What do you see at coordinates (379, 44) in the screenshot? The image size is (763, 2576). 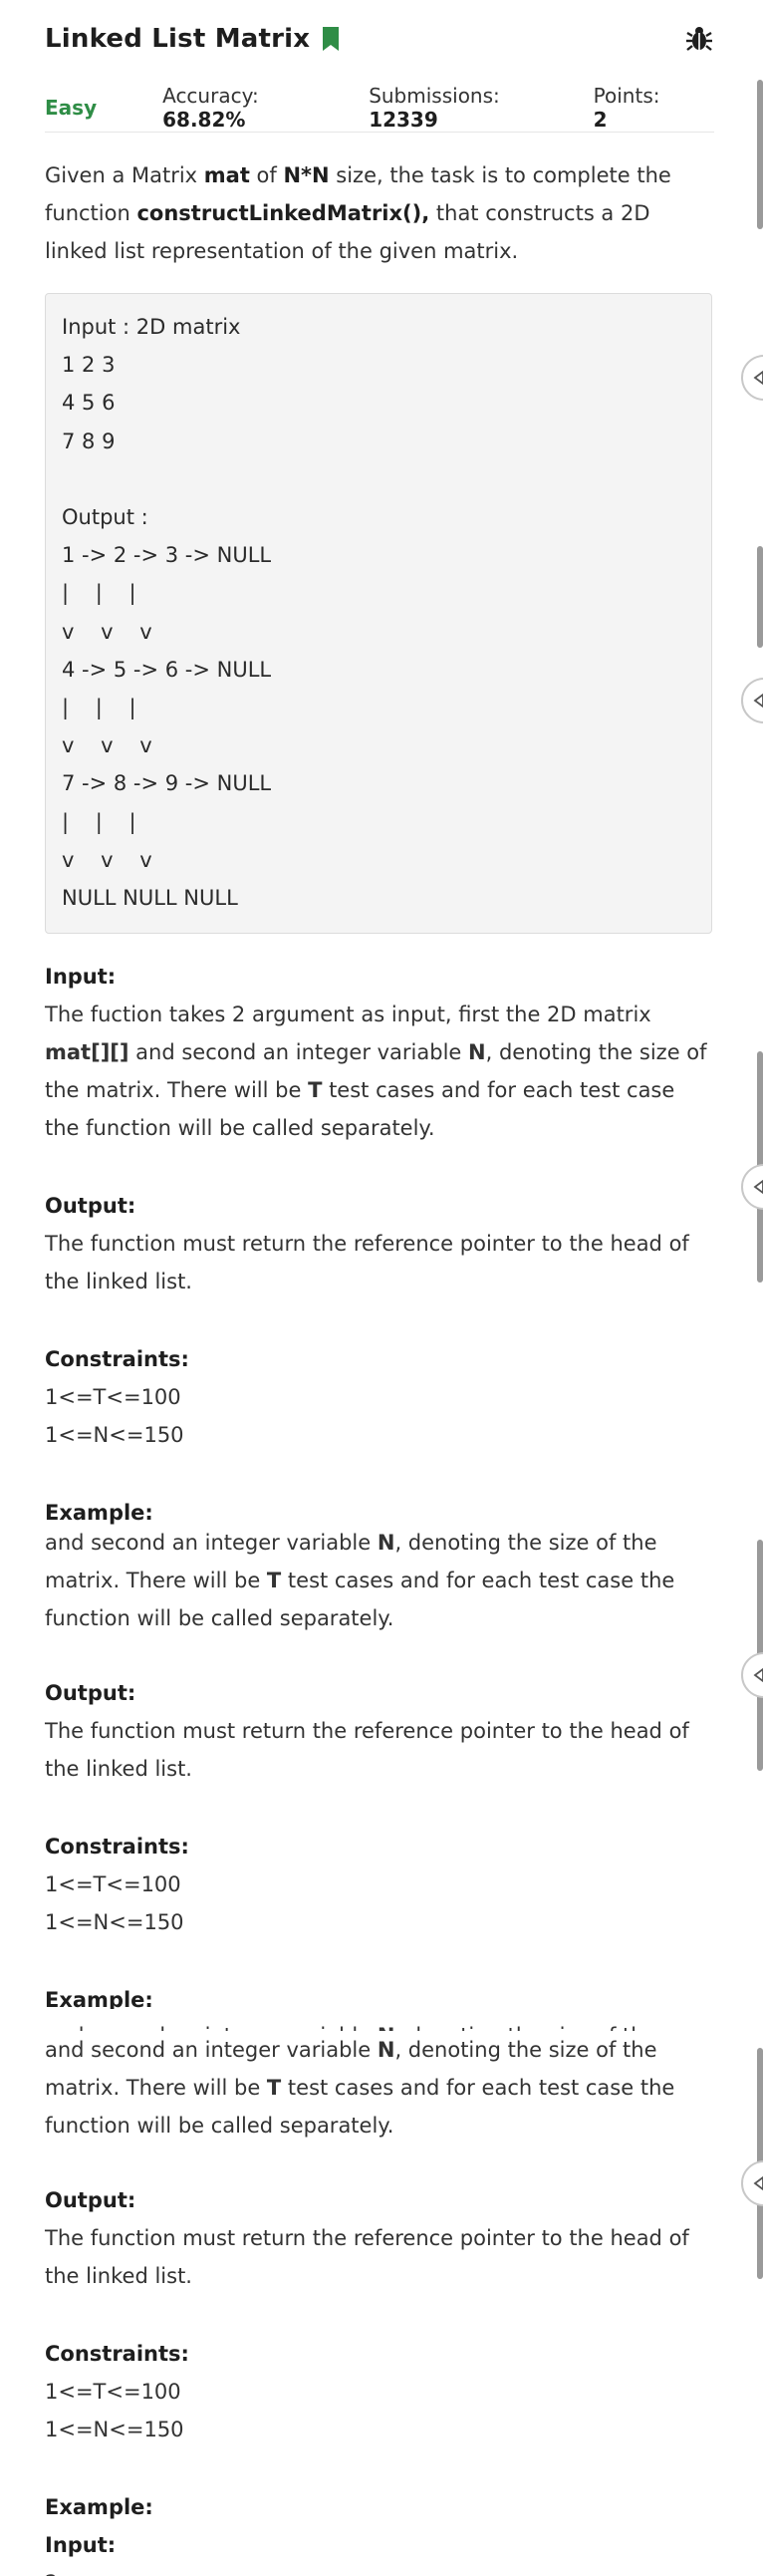 I see `problem-header: Linked List Matrix` at bounding box center [379, 44].